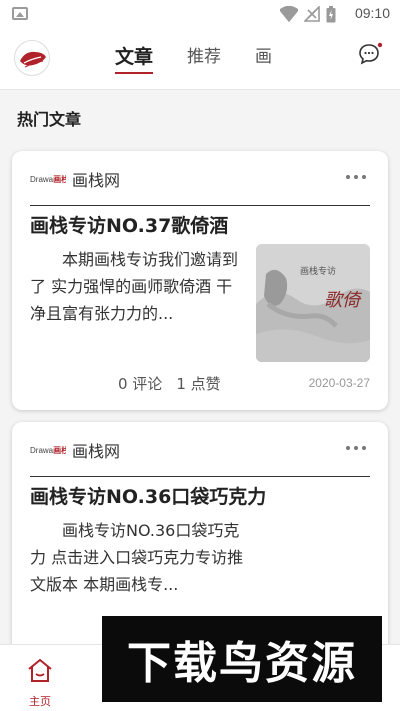 Image resolution: width=400 pixels, height=711 pixels. What do you see at coordinates (263, 59) in the screenshot?
I see `tab-drawings: 画` at bounding box center [263, 59].